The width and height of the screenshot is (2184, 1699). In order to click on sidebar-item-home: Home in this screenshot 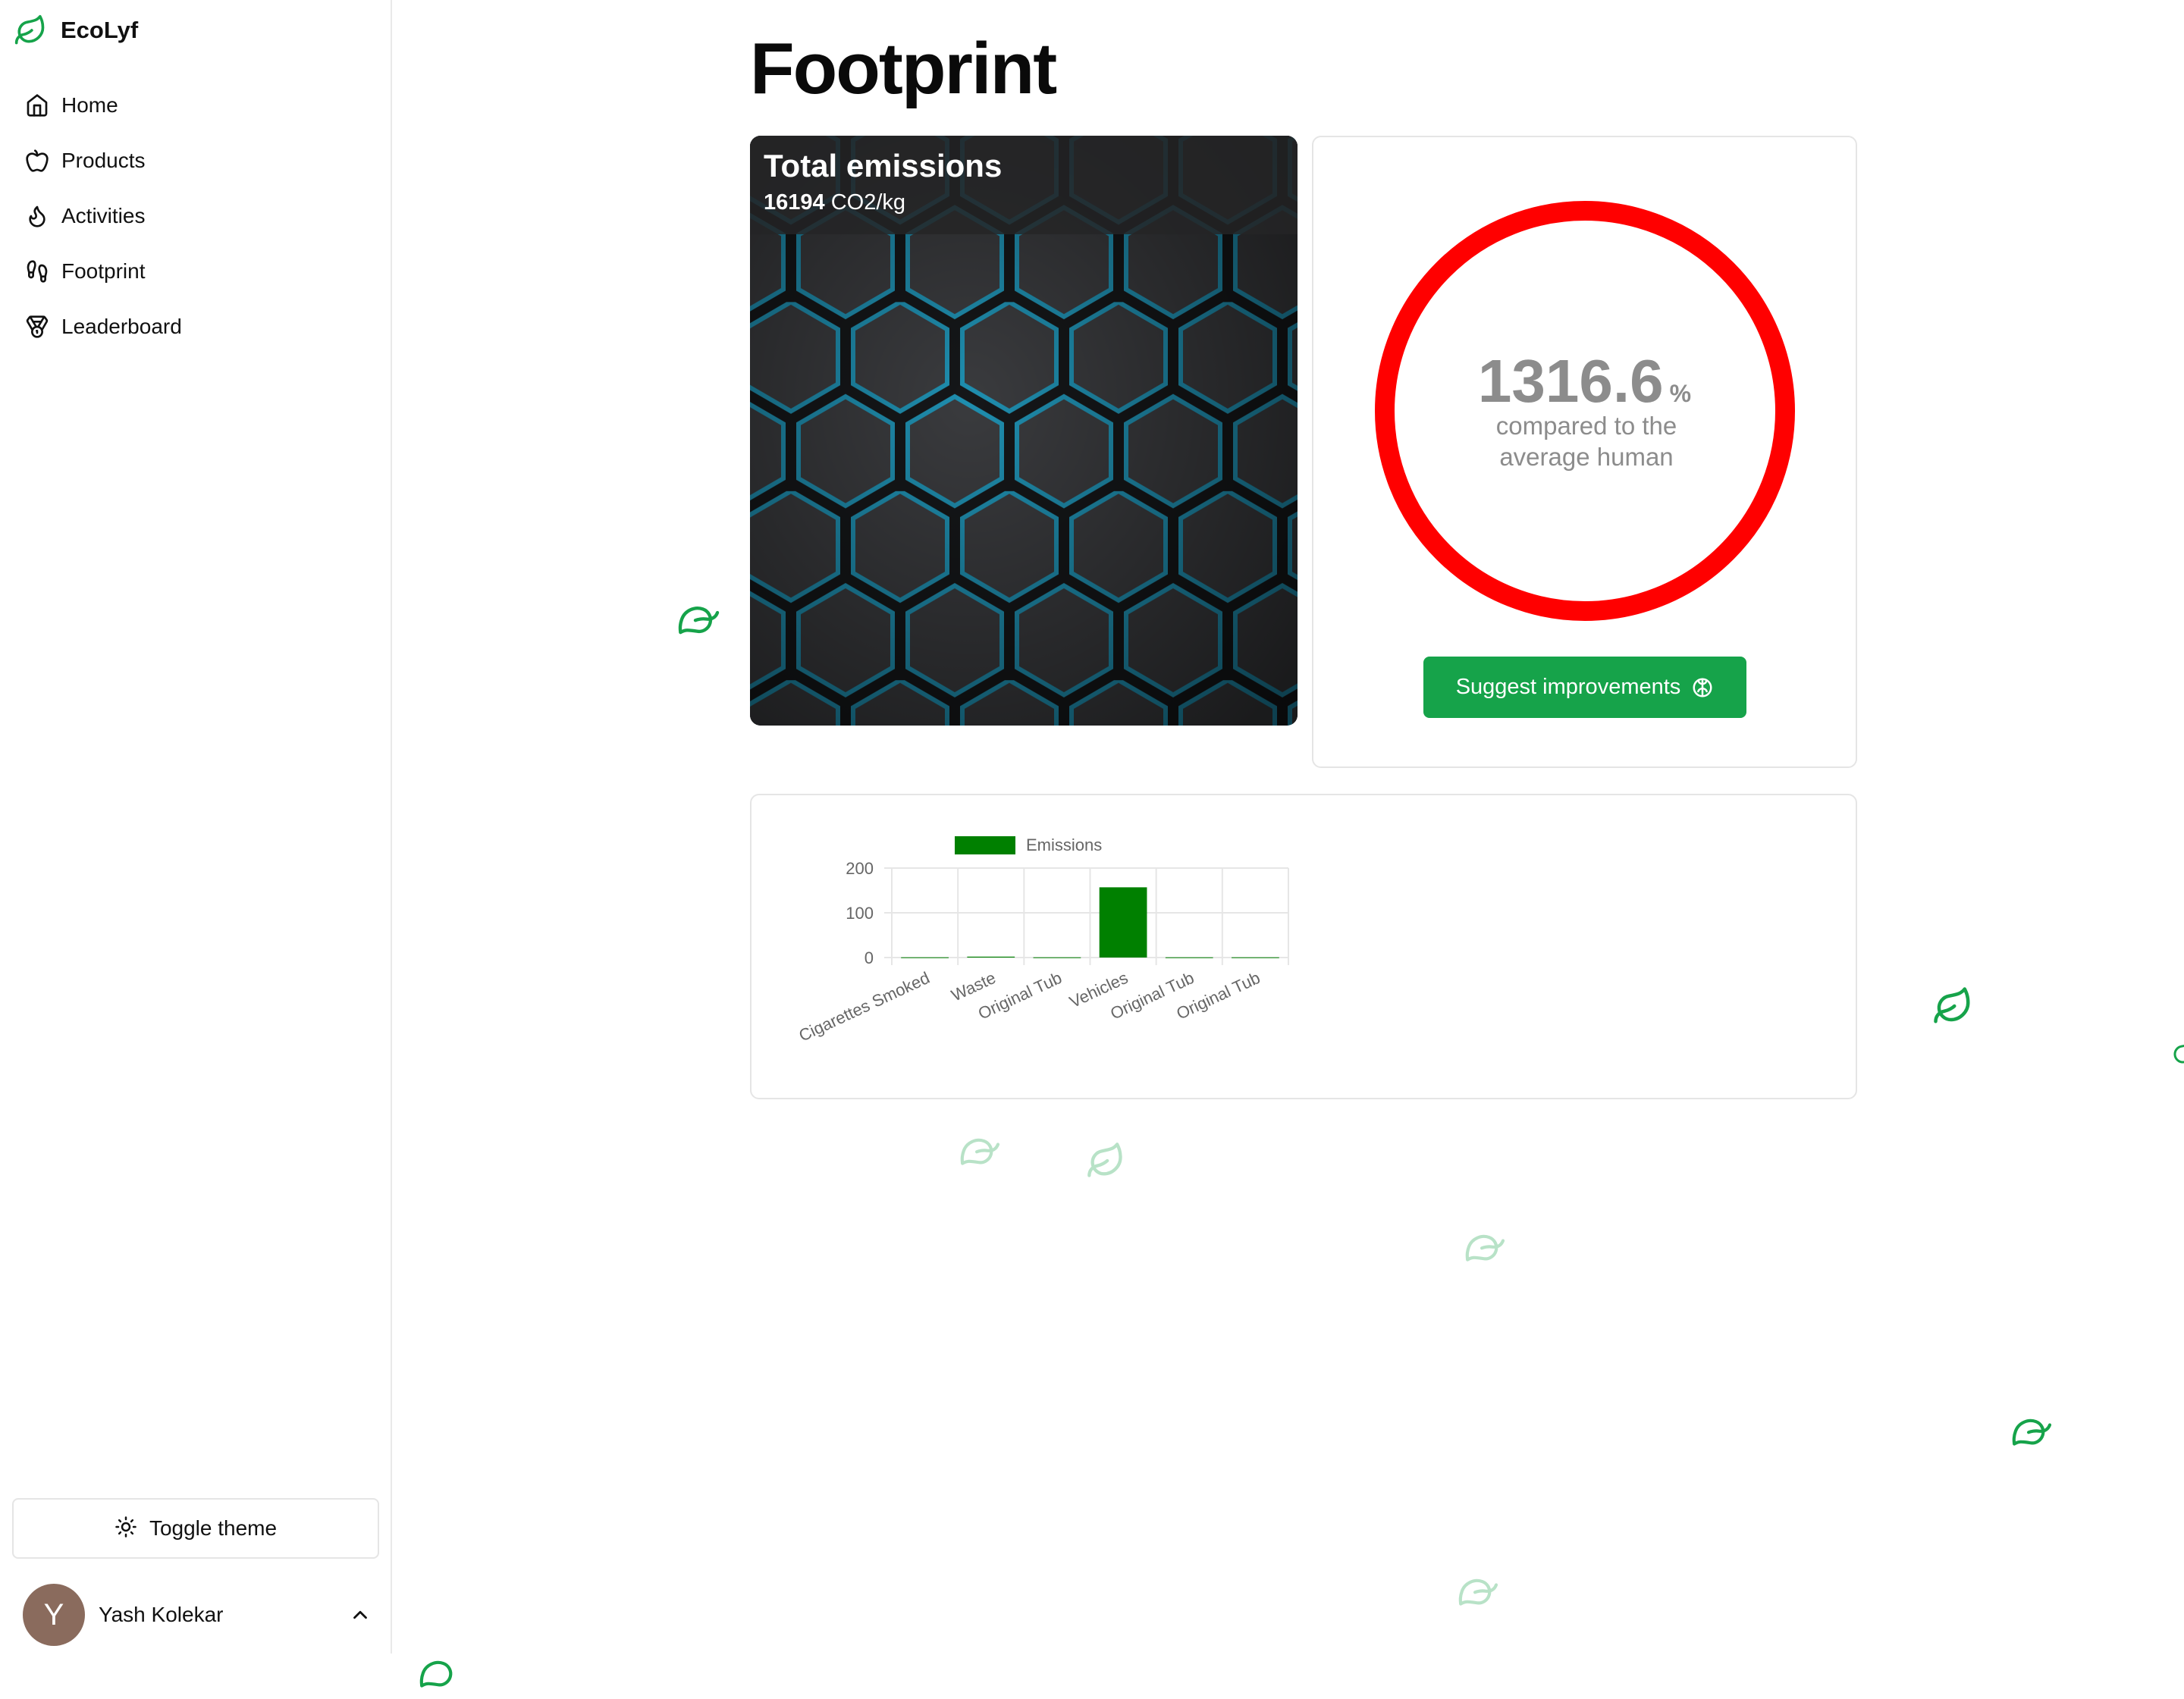, I will do `click(196, 105)`.